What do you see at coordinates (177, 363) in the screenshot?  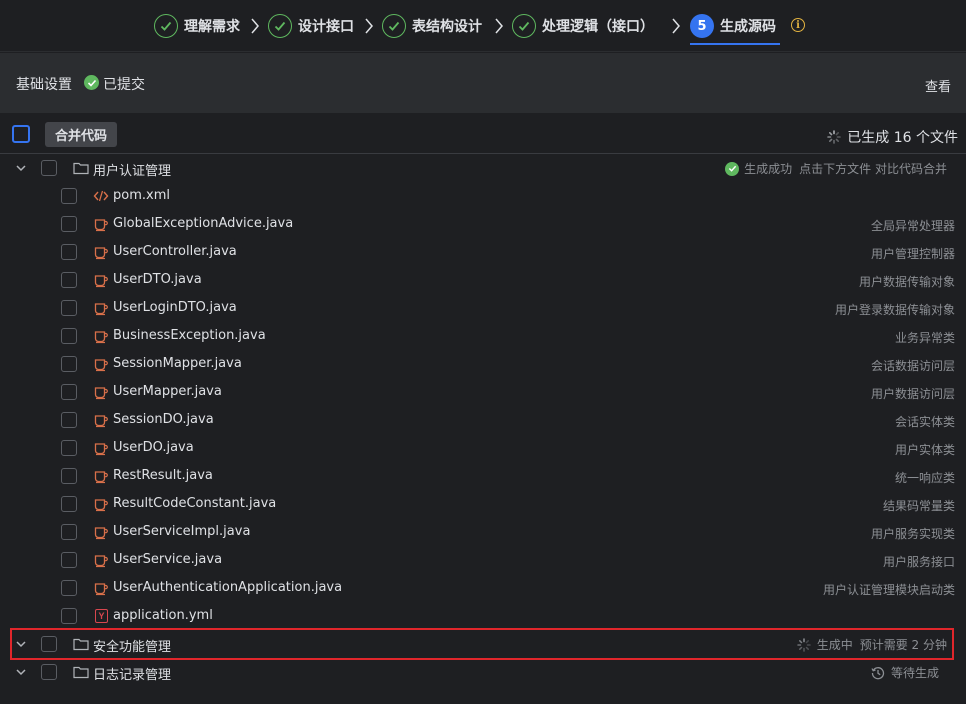 I see `file-name: SessionMapper.java` at bounding box center [177, 363].